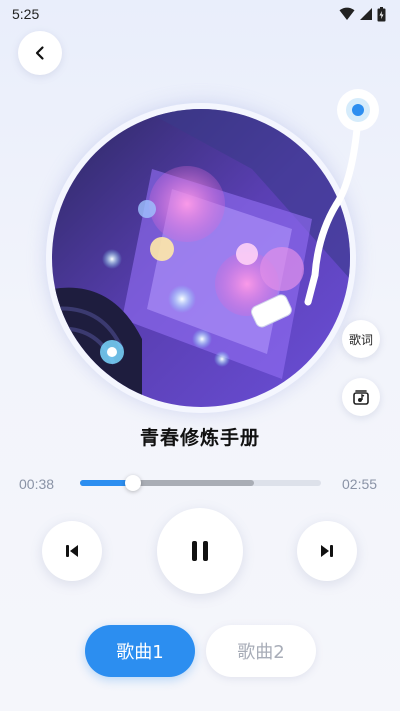 The height and width of the screenshot is (711, 400). What do you see at coordinates (366, 14) in the screenshot?
I see `signal-icon` at bounding box center [366, 14].